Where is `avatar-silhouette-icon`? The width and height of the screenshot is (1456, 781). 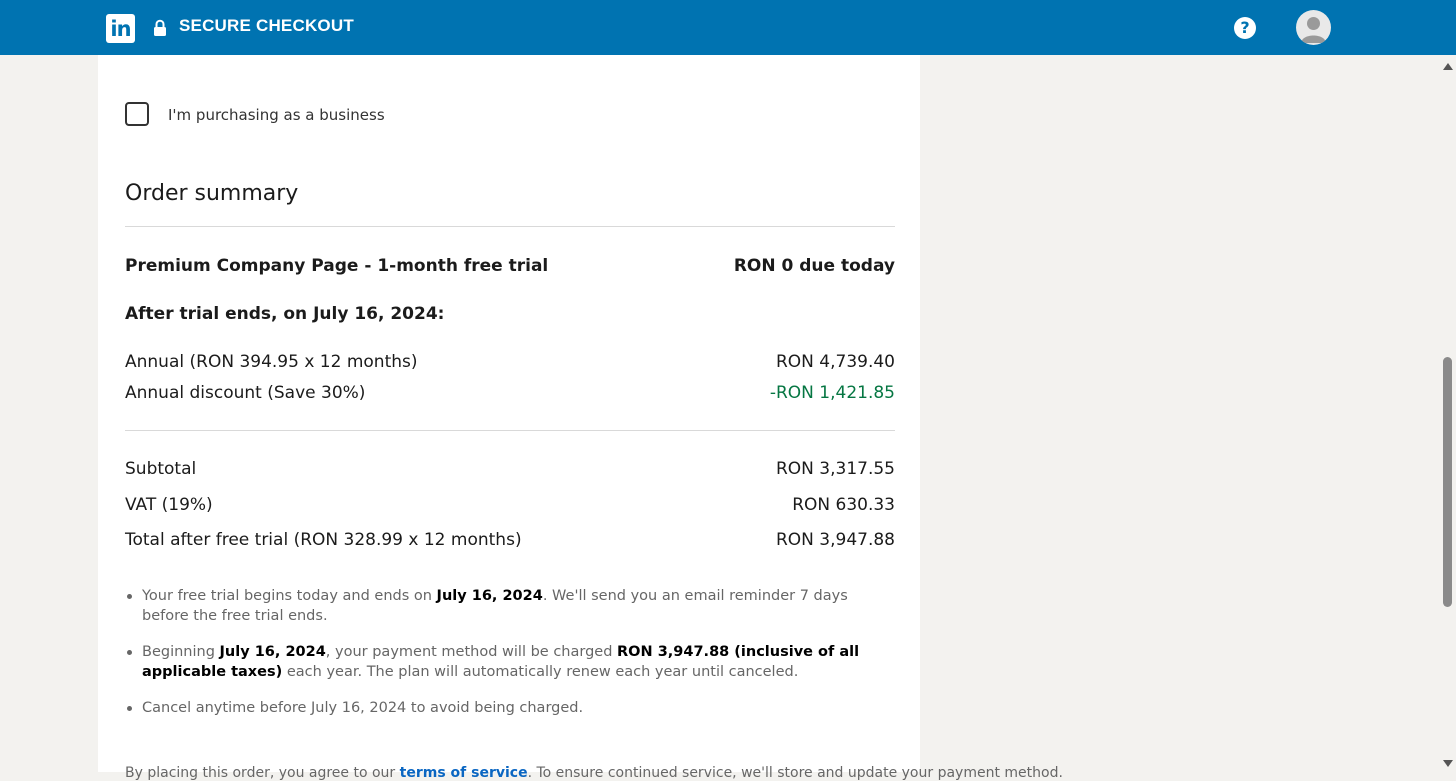 avatar-silhouette-icon is located at coordinates (1313, 30).